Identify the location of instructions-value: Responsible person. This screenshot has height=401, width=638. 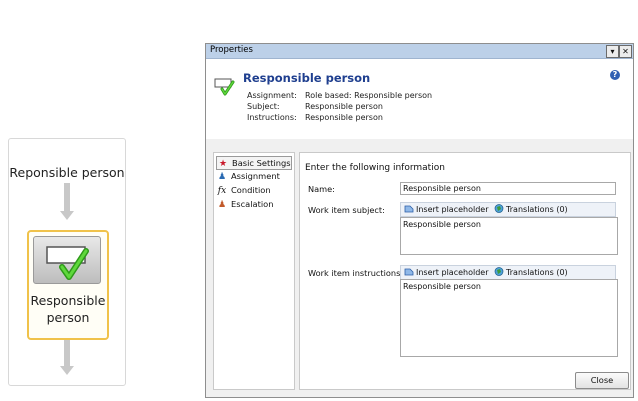
(344, 117).